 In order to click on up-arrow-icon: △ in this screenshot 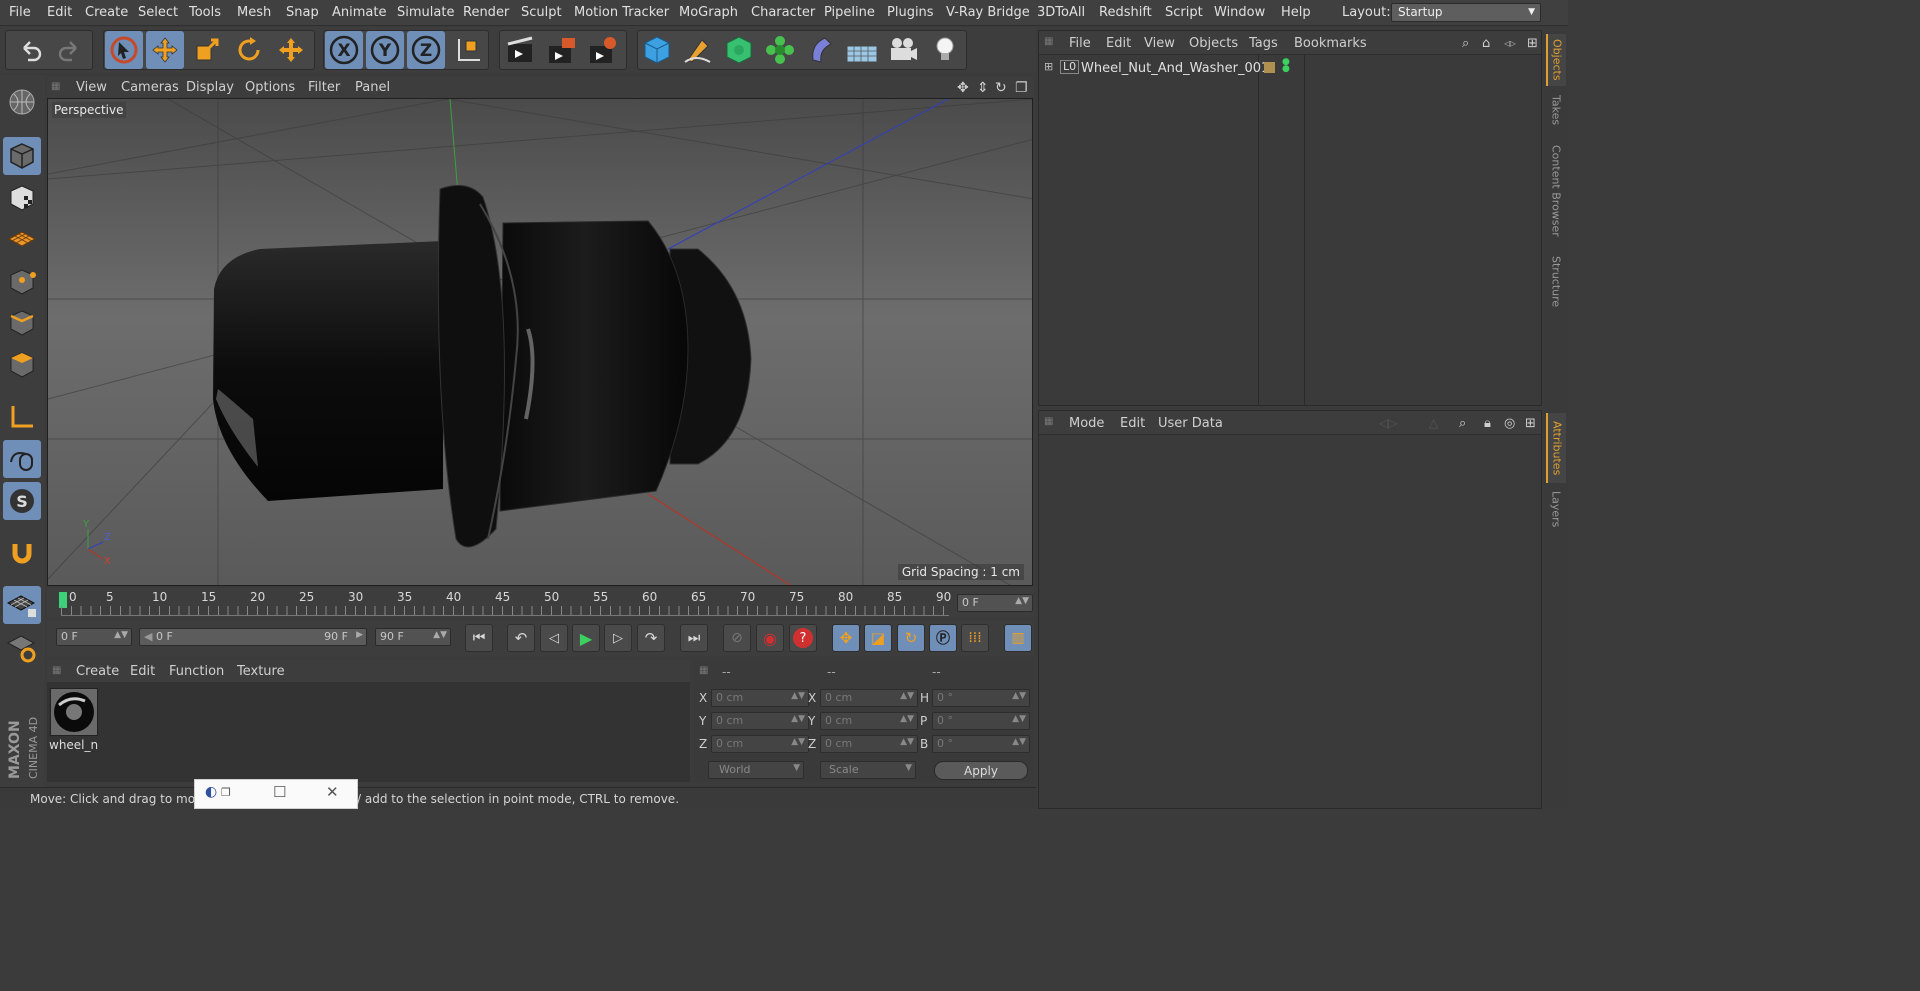, I will do `click(1433, 423)`.